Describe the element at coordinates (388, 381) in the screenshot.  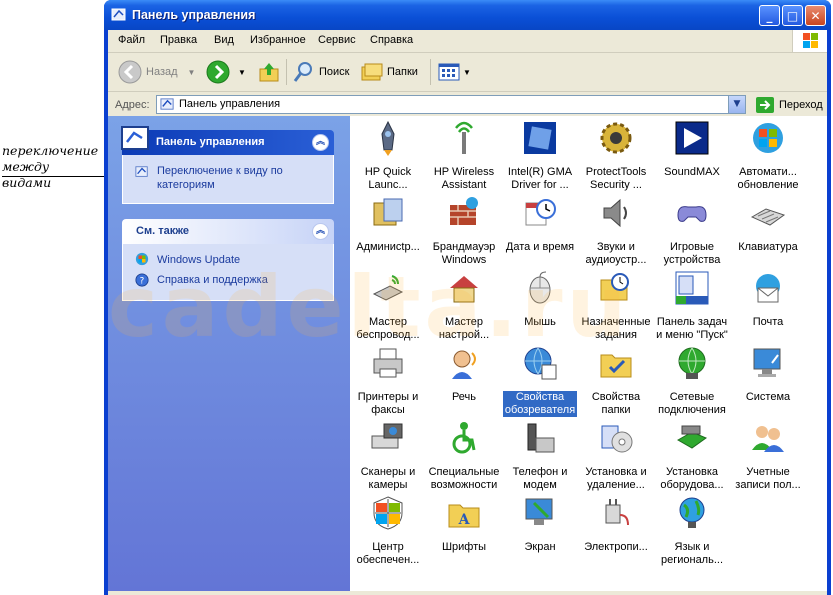
I see `item-printers-faxes: Принтеры и факсы` at that location.